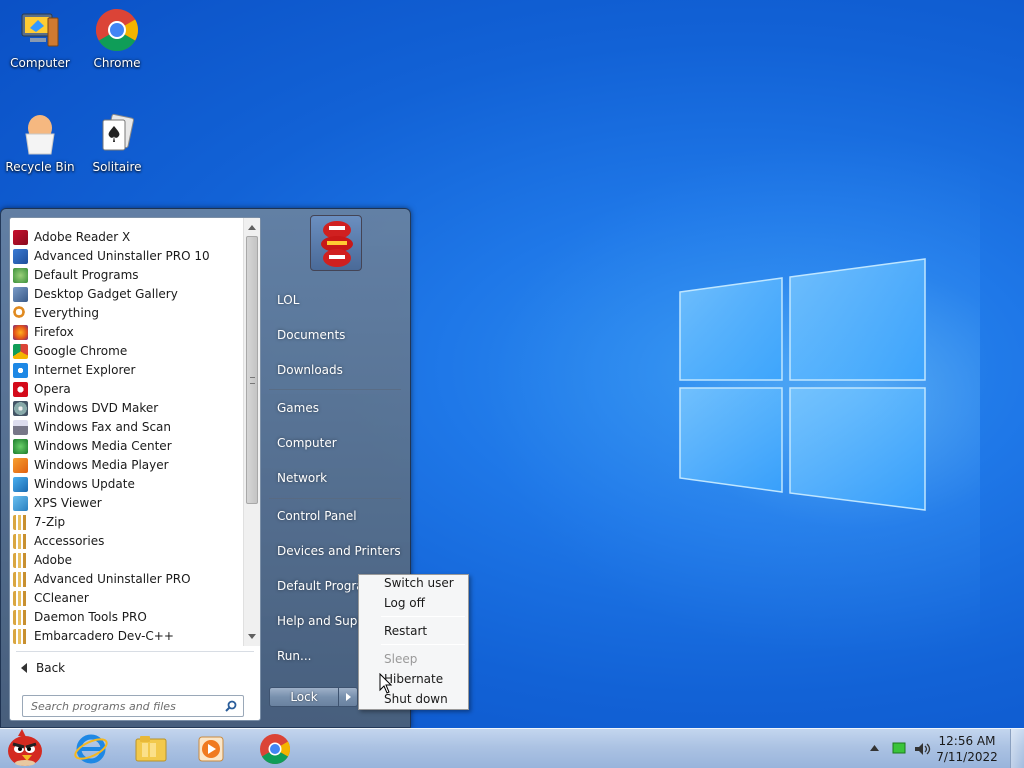  I want to click on back-arrow-icon, so click(24, 668).